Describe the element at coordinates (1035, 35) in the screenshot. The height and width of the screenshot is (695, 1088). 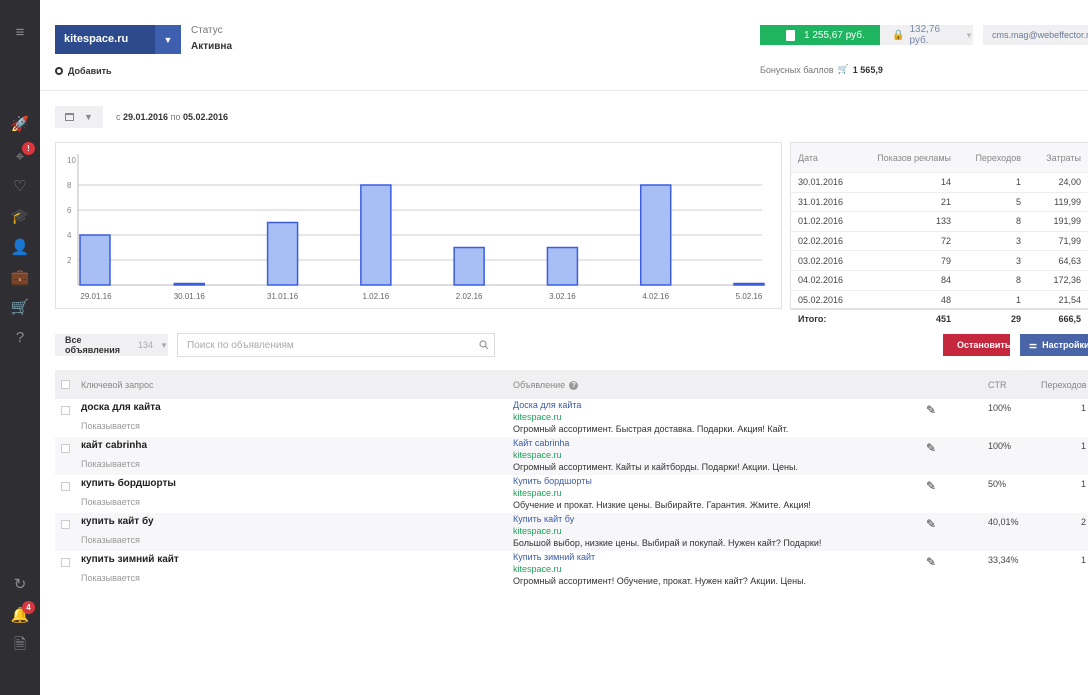
I see `user-menu: cms.mag@webeffector.ru ▼` at that location.